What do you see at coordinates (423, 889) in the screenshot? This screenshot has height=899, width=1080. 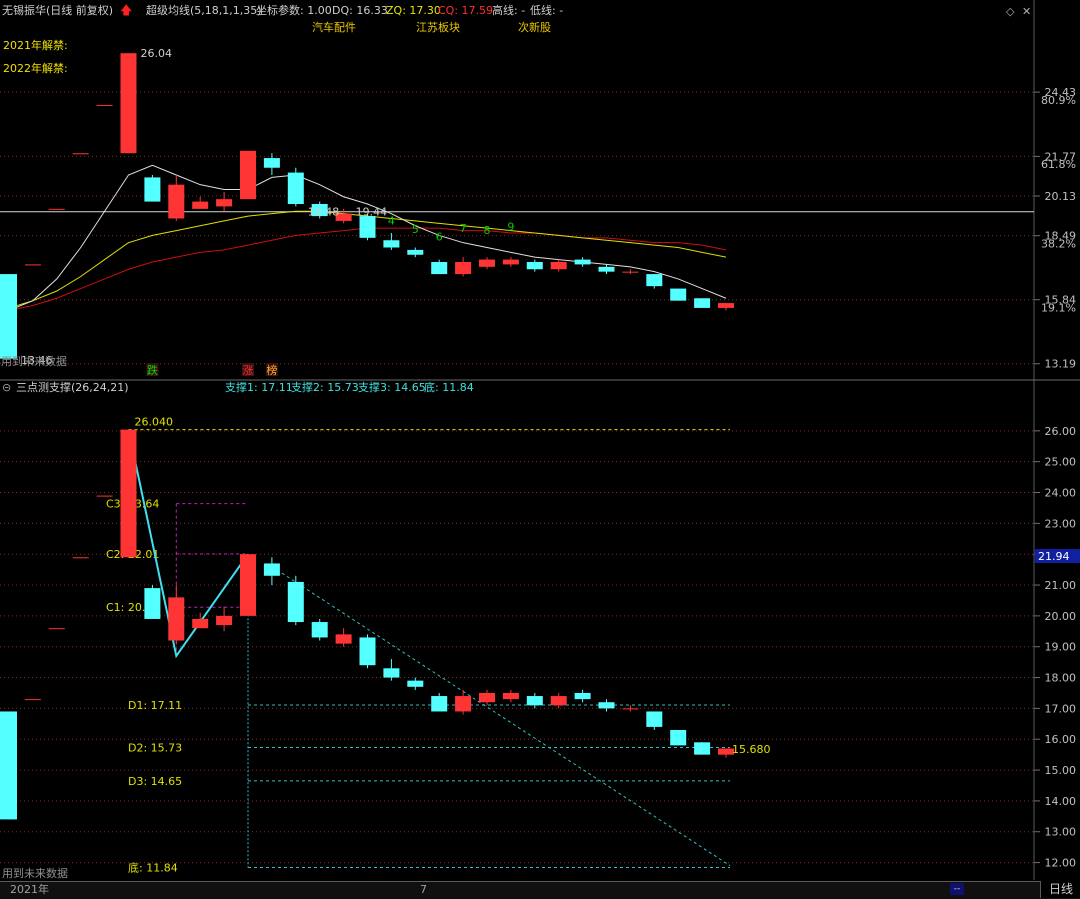 I see `month-label: 7` at bounding box center [423, 889].